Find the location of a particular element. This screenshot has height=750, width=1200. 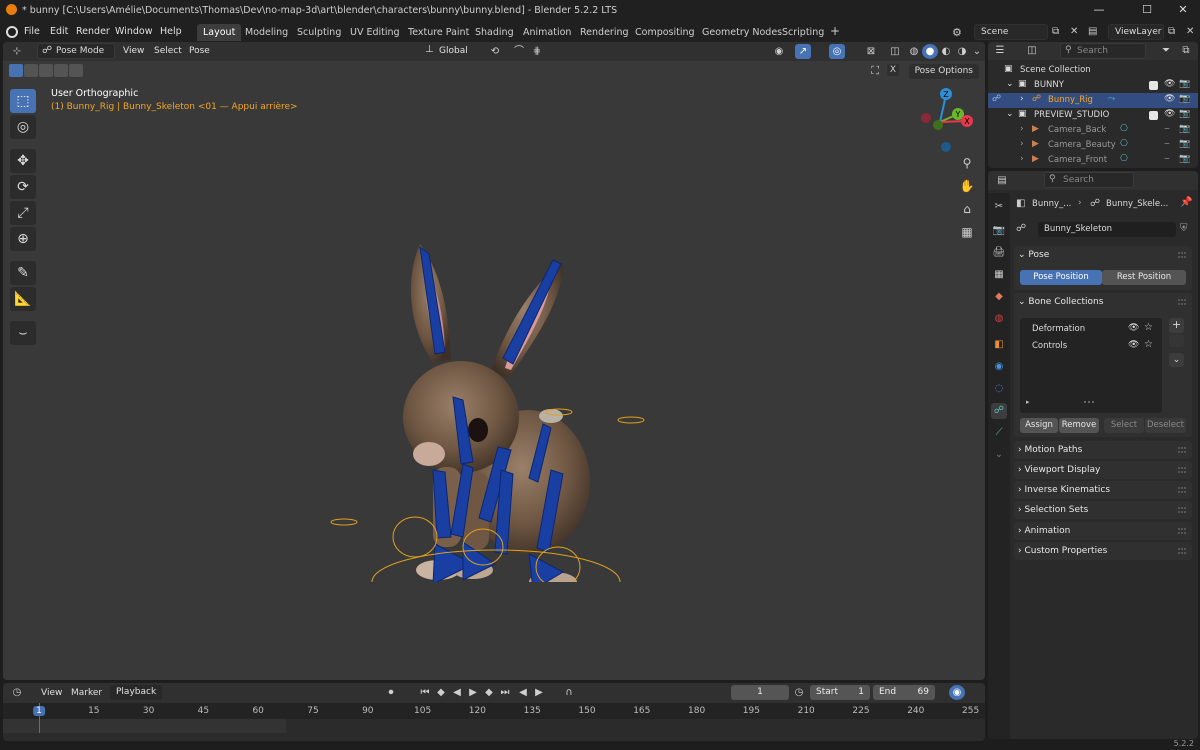

end-frame-field: End 69 is located at coordinates (904, 692).